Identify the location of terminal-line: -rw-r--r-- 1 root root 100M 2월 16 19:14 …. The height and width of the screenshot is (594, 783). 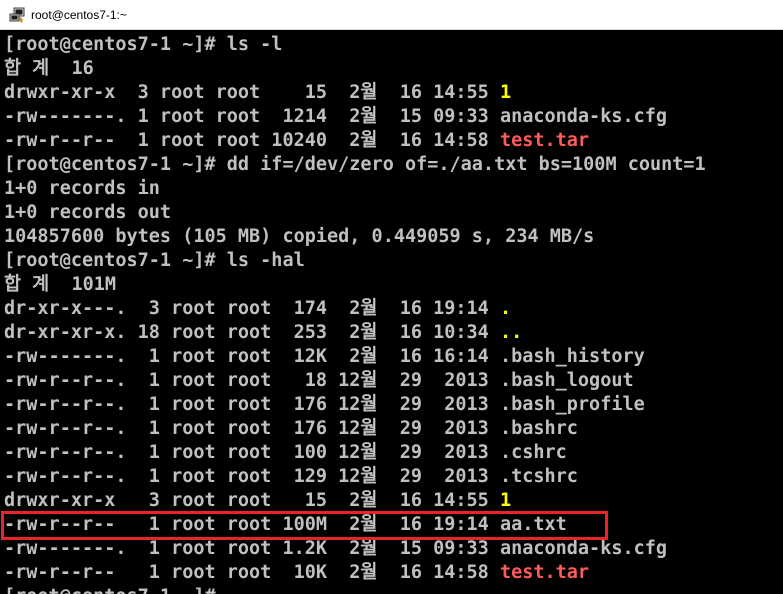
(285, 525).